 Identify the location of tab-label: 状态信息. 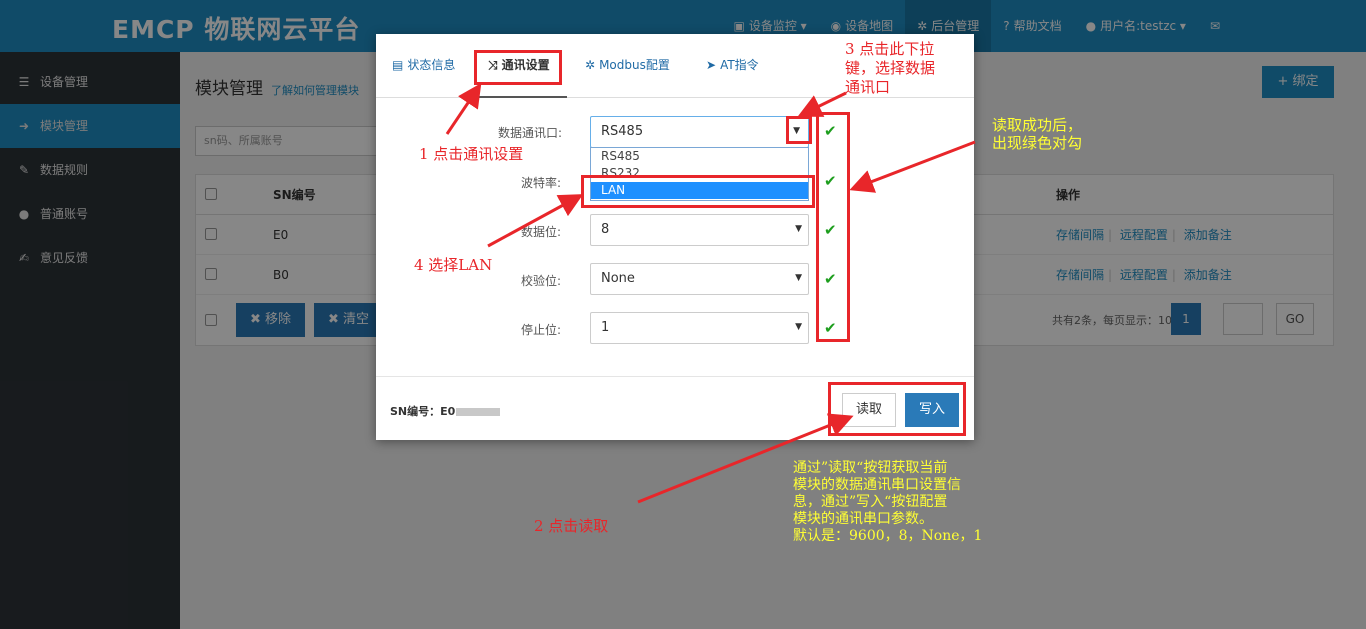
(431, 65).